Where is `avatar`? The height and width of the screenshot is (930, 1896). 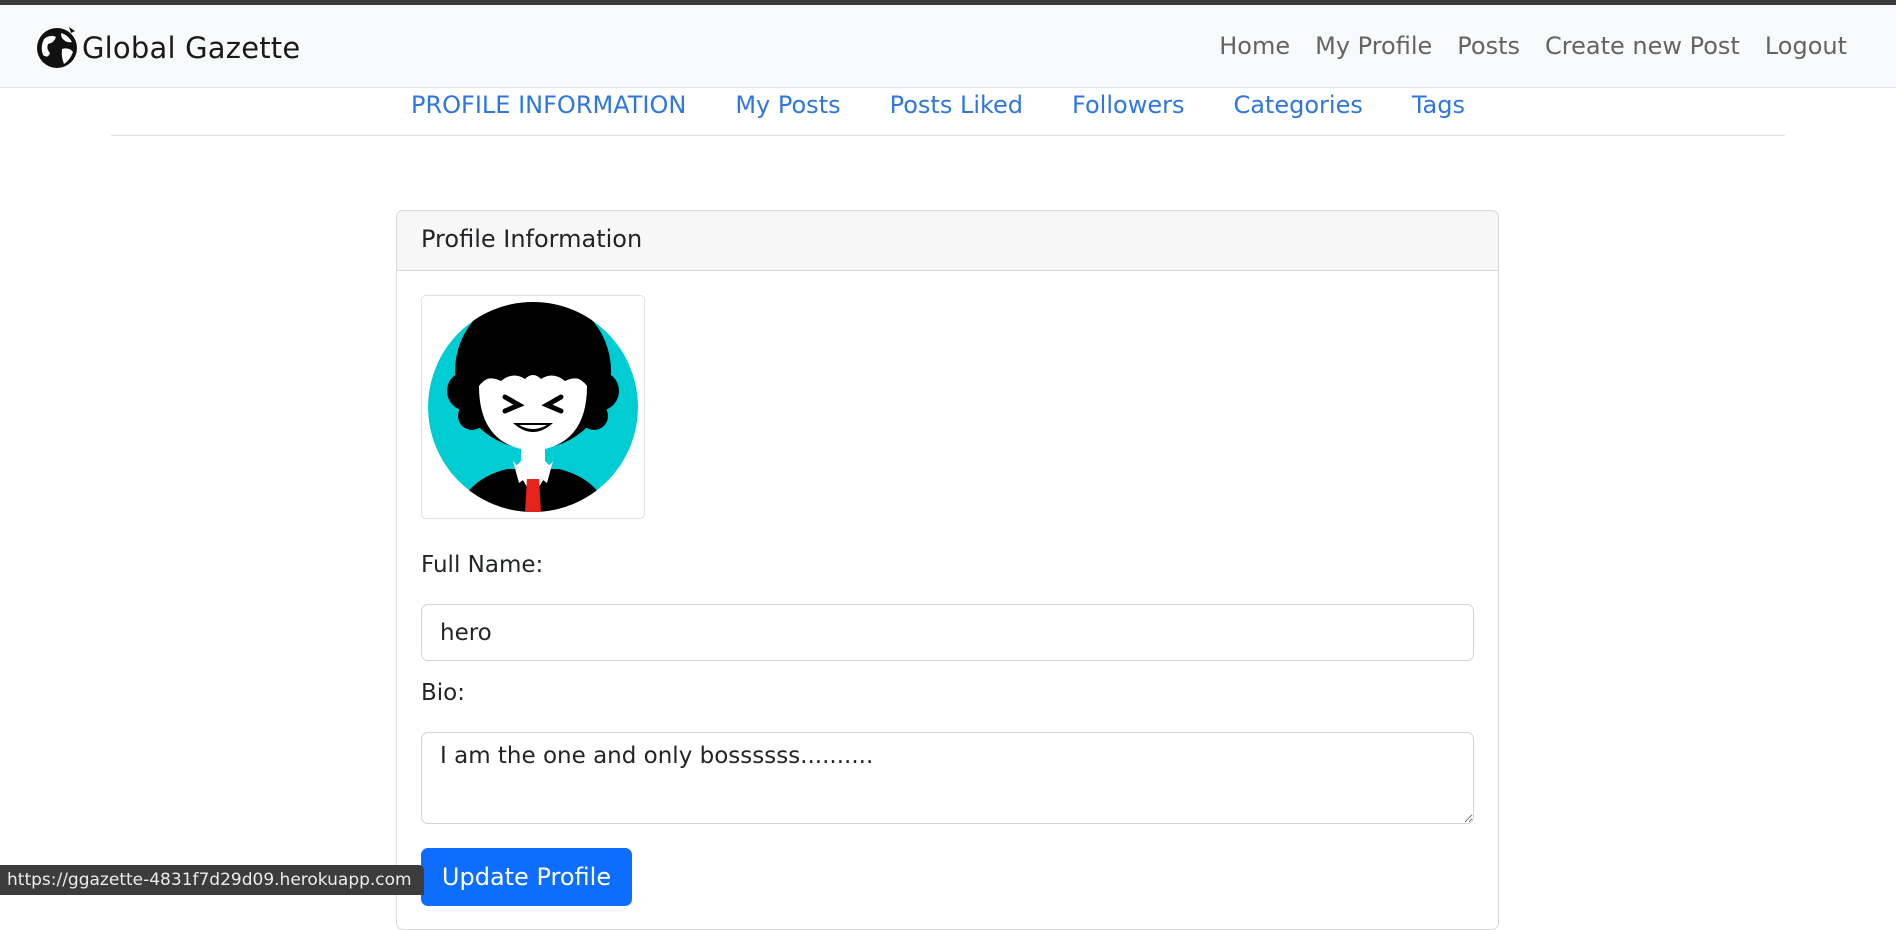
avatar is located at coordinates (533, 407).